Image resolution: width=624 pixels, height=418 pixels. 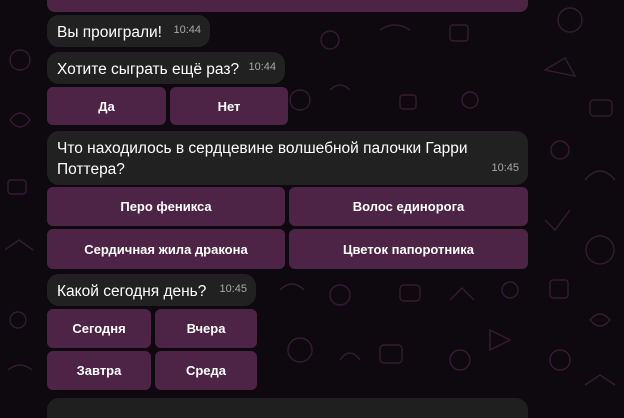 I want to click on button-label: Перо феникса, so click(x=166, y=206).